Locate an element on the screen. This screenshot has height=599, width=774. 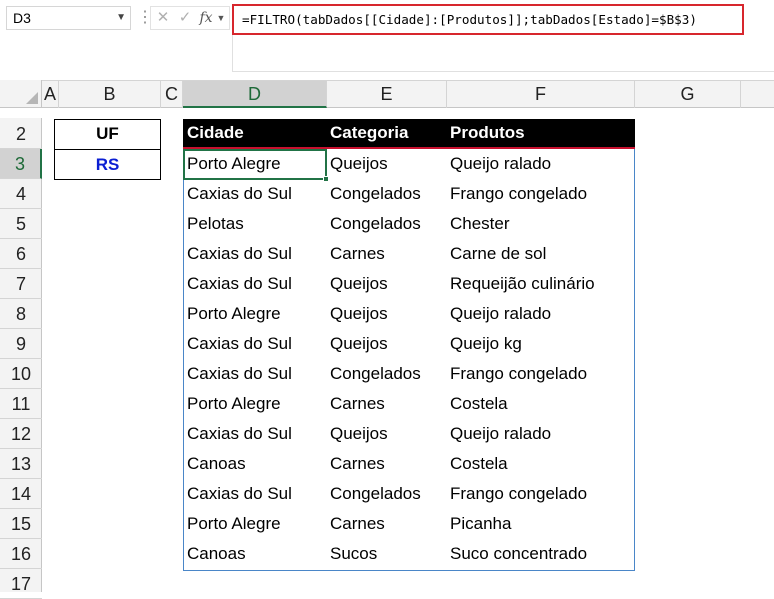
row-header-9: 9 is located at coordinates (21, 344).